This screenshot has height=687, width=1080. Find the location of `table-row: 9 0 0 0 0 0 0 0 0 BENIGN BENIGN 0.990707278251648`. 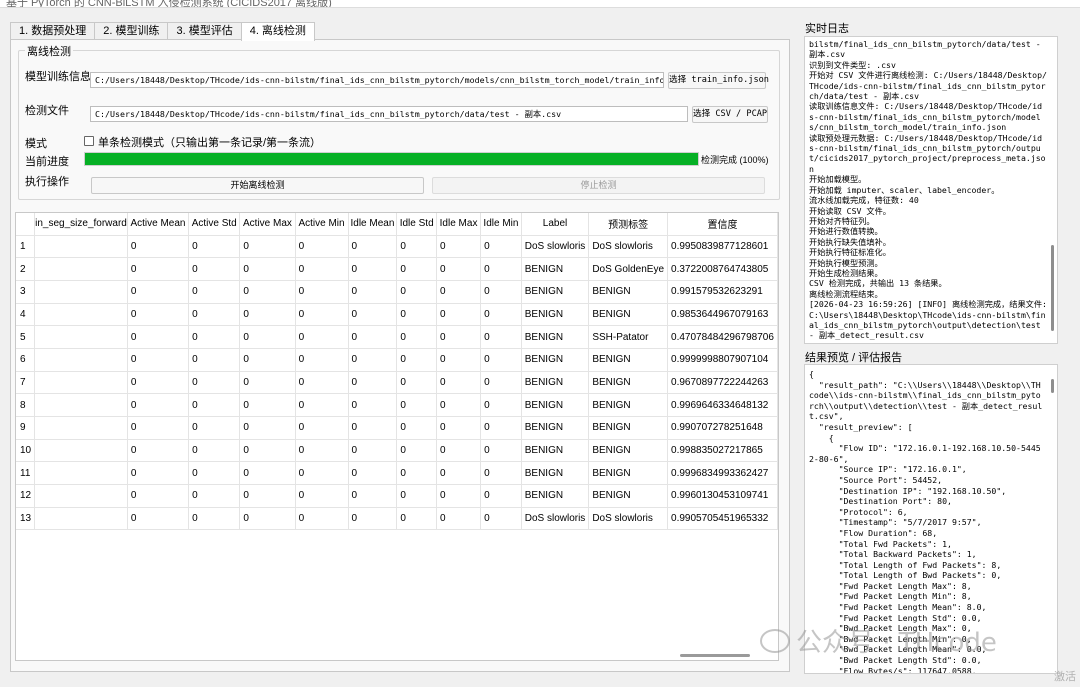

table-row: 9 0 0 0 0 0 0 0 0 BENIGN BENIGN 0.990707278251648 is located at coordinates (397, 428).